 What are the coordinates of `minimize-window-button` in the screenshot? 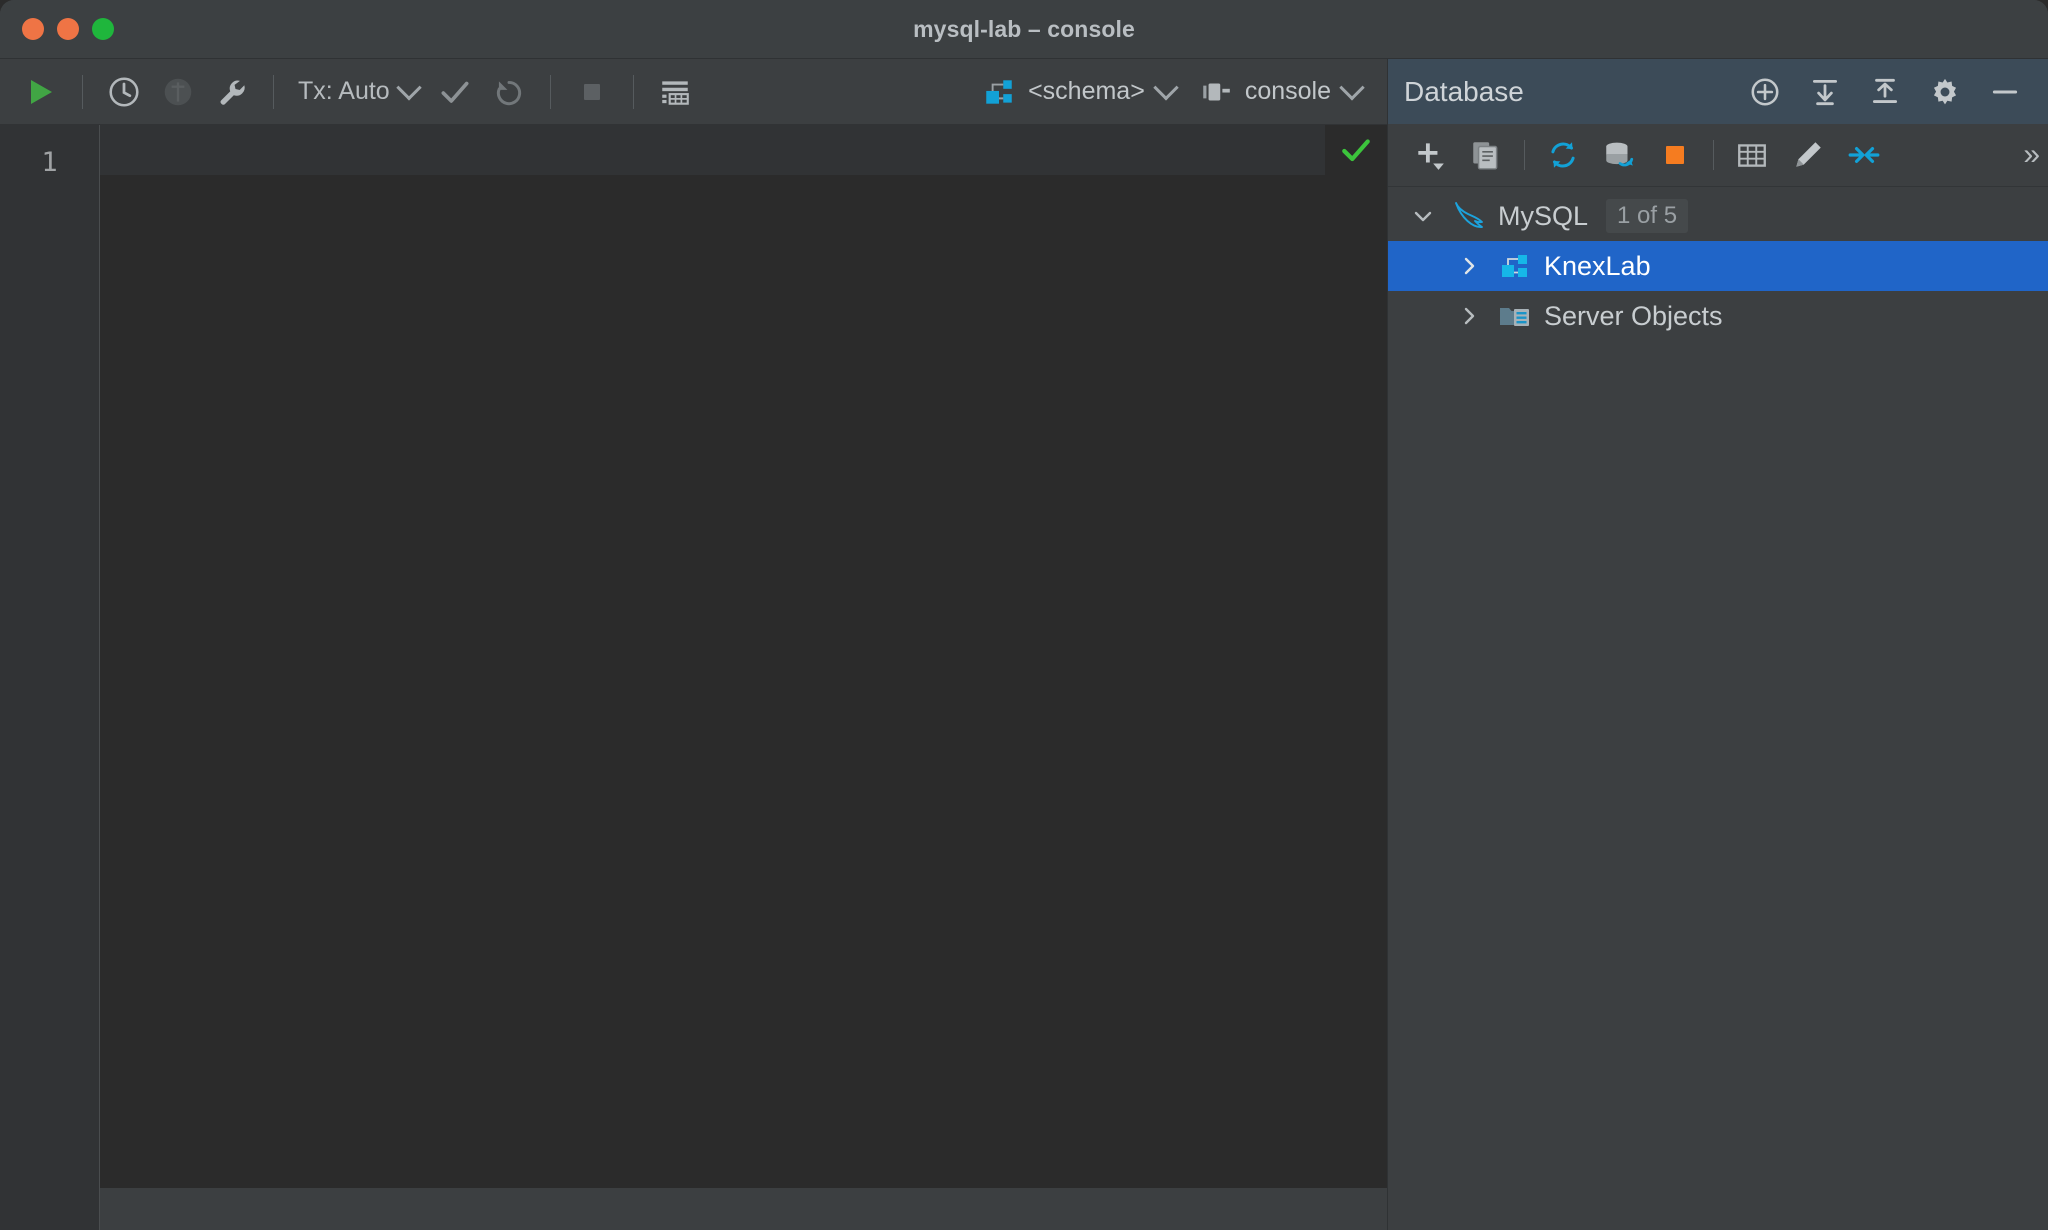 It's located at (68, 29).